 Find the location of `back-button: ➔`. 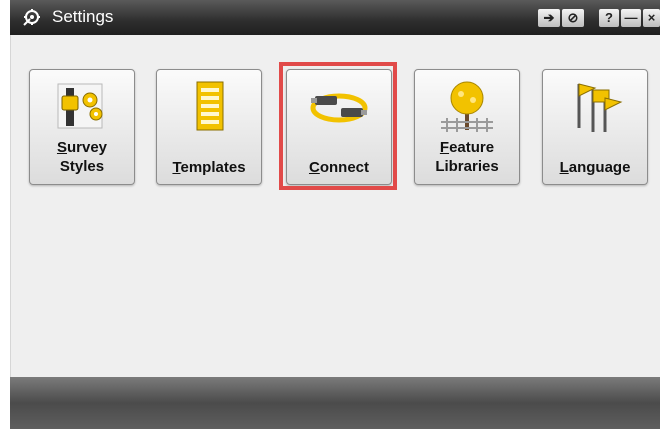

back-button: ➔ is located at coordinates (549, 18).